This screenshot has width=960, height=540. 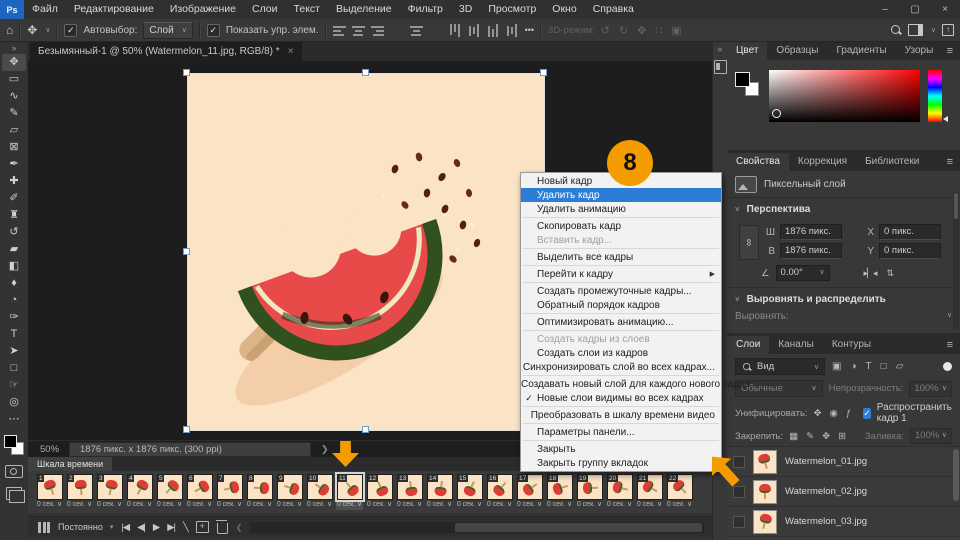 What do you see at coordinates (529, 30) in the screenshot?
I see `more-options-icon: •••` at bounding box center [529, 30].